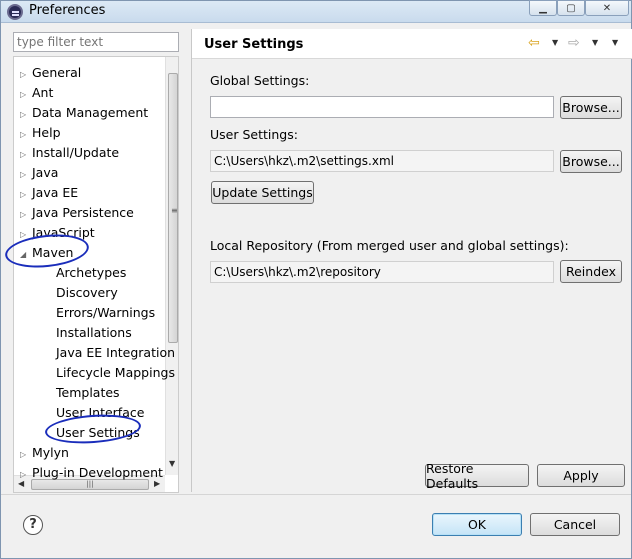 The width and height of the screenshot is (632, 559). Describe the element at coordinates (477, 524) in the screenshot. I see `ok-button: OK` at that location.